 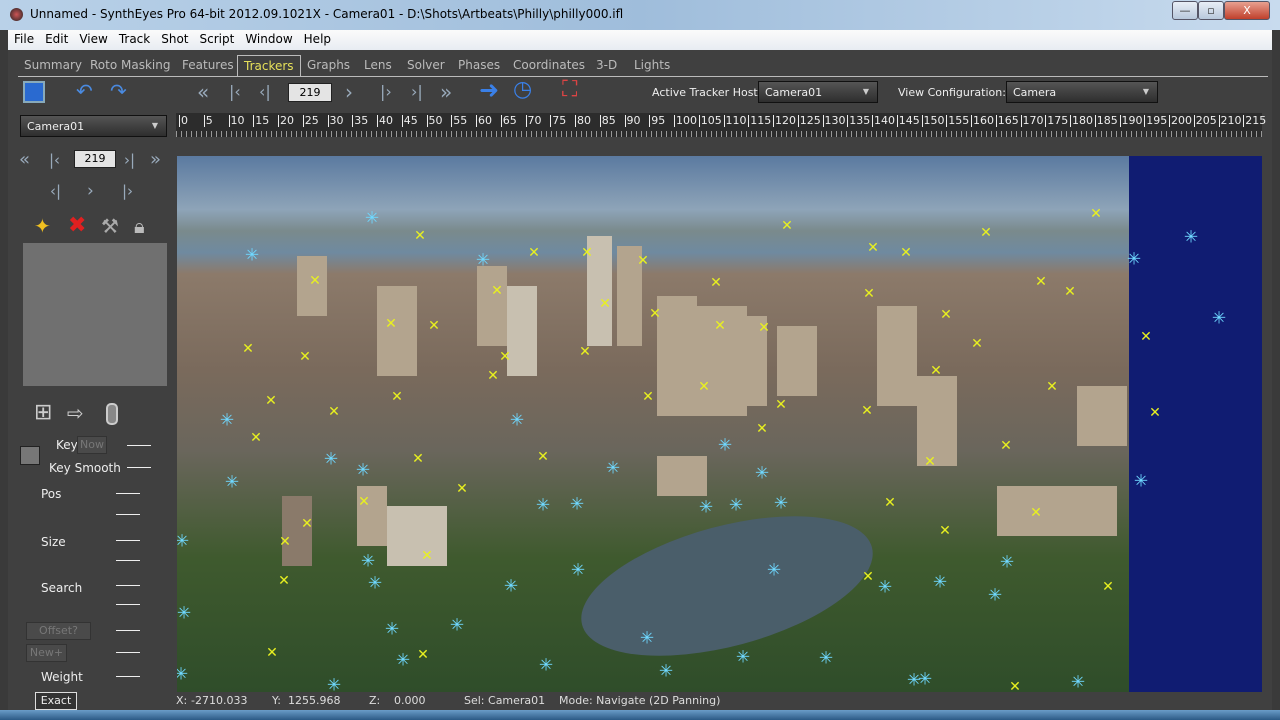 I want to click on play-direction-arrow-icon: ➜, so click(x=489, y=90).